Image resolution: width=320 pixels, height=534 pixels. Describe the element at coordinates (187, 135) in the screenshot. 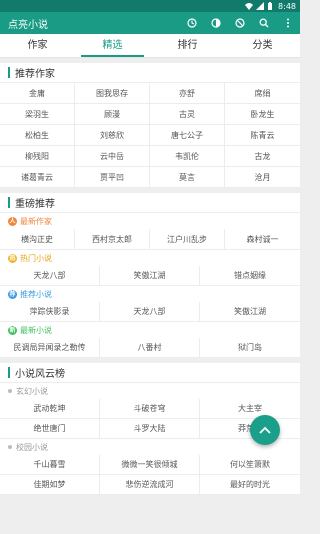

I see `author-item: 唐七公子` at that location.